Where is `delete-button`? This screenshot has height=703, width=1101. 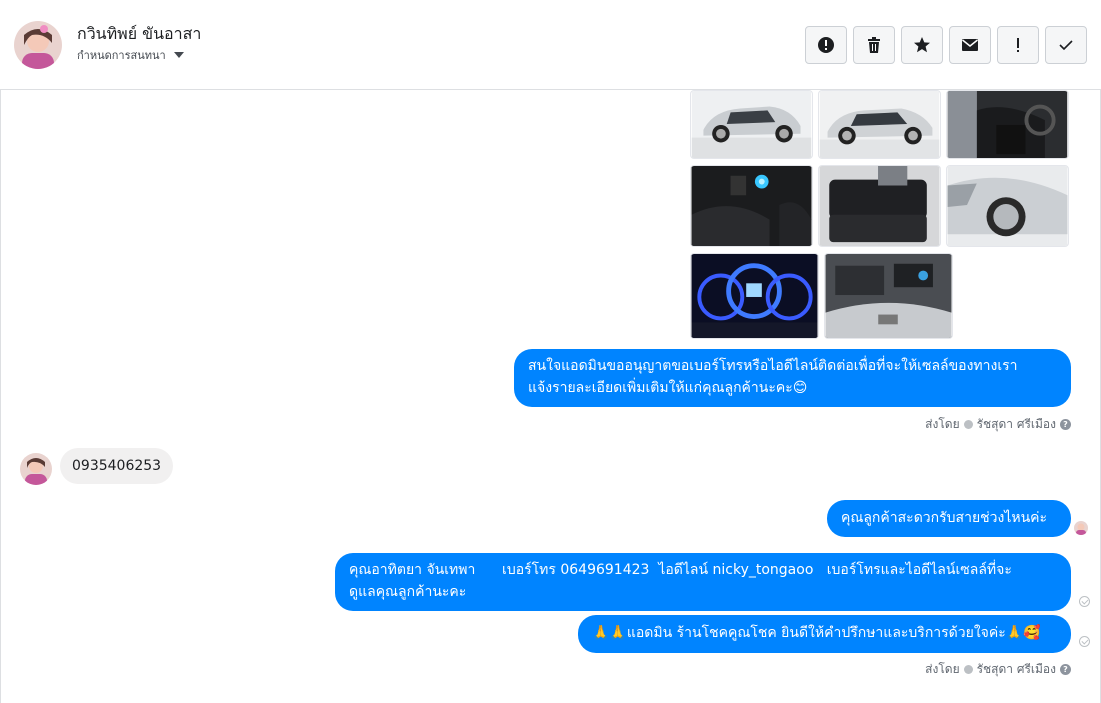 delete-button is located at coordinates (874, 45).